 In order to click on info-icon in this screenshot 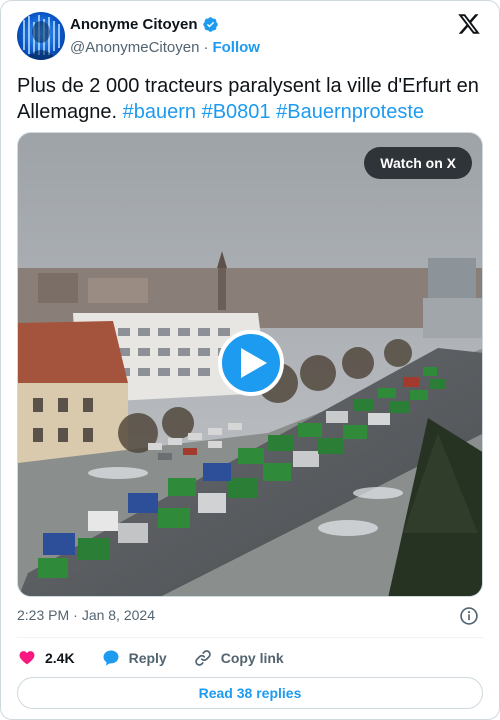, I will do `click(469, 616)`.